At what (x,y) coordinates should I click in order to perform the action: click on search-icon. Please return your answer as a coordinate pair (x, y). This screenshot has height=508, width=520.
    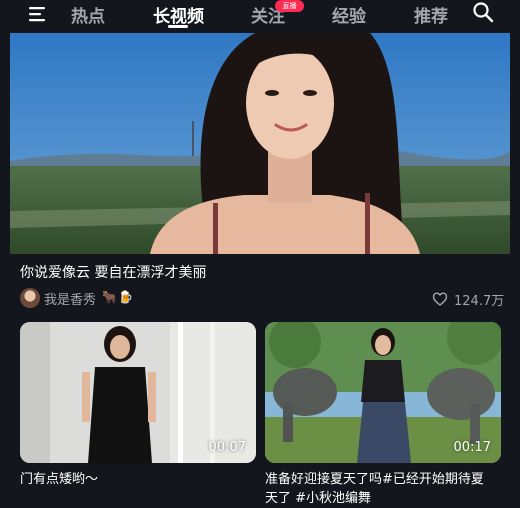
    Looking at the image, I should click on (483, 12).